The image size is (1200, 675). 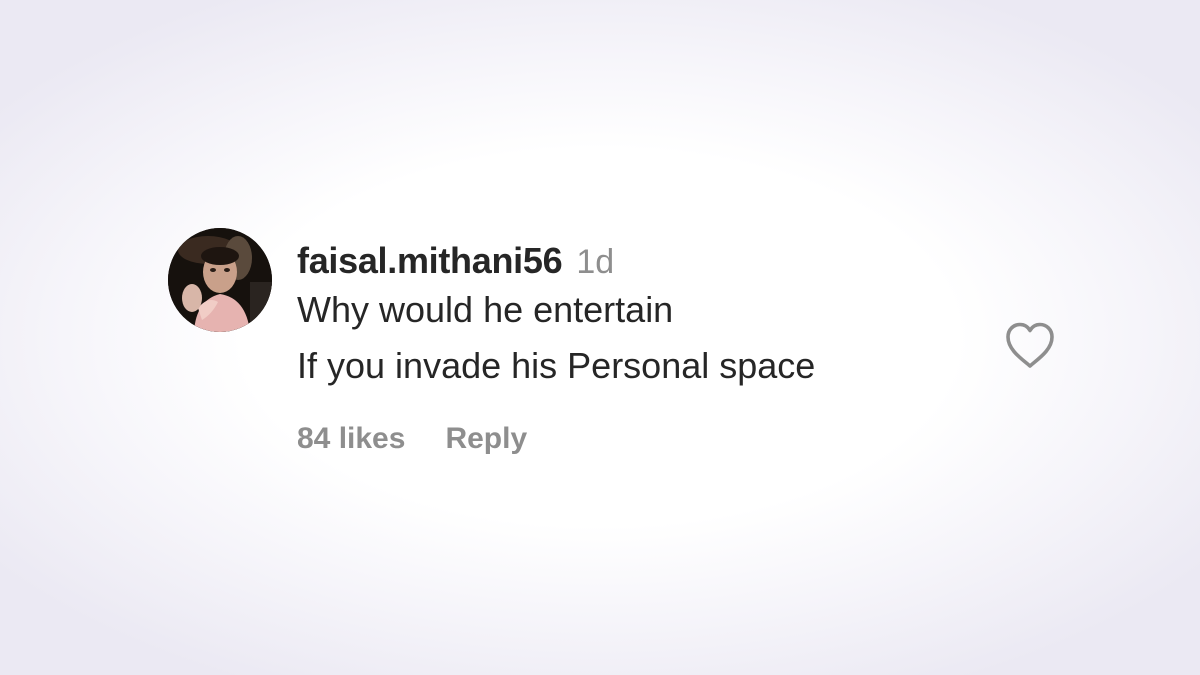 What do you see at coordinates (430, 261) in the screenshot?
I see `username-link: faisal.mithani56` at bounding box center [430, 261].